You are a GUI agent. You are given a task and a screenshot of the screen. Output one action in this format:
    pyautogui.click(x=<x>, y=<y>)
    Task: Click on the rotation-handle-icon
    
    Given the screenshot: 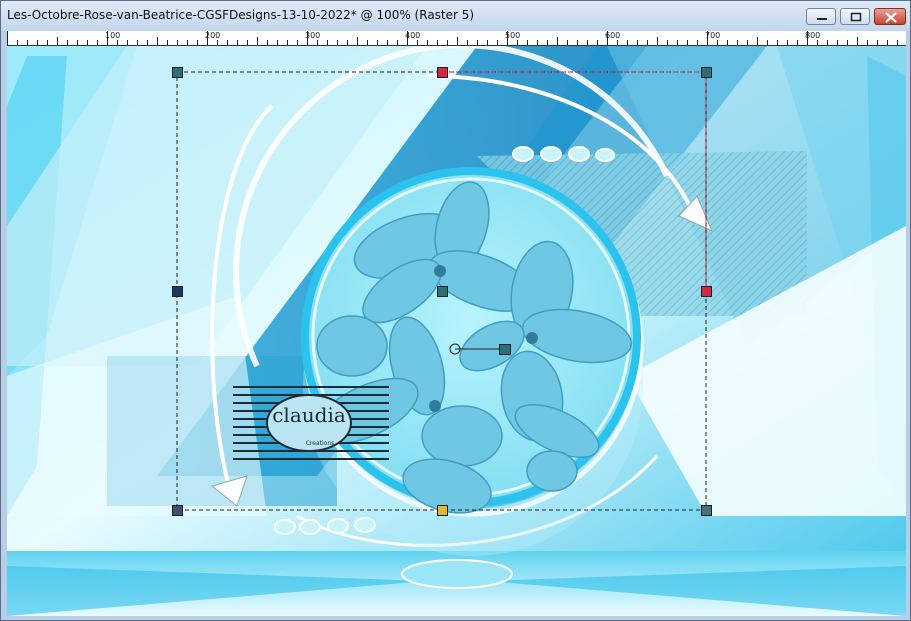 What is the action you would take?
    pyautogui.click(x=505, y=349)
    